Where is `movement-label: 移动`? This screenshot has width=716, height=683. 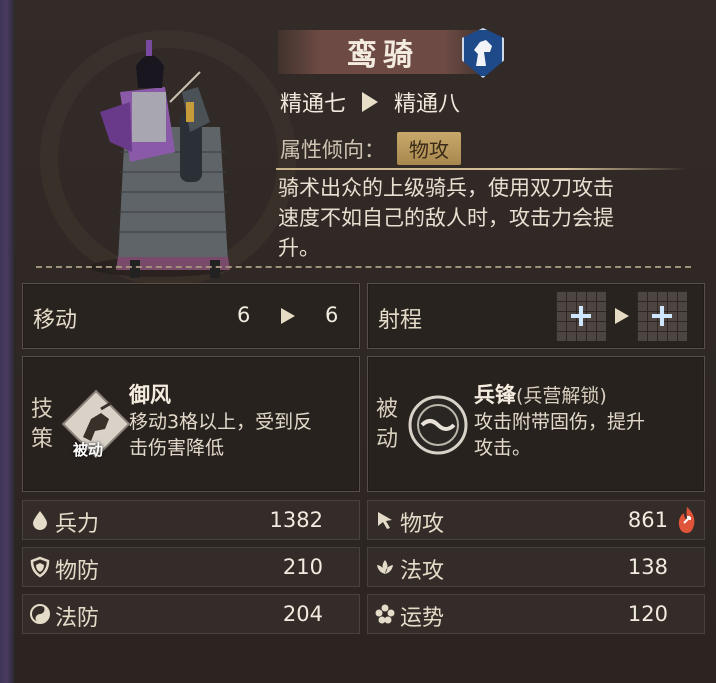 movement-label: 移动 is located at coordinates (55, 320).